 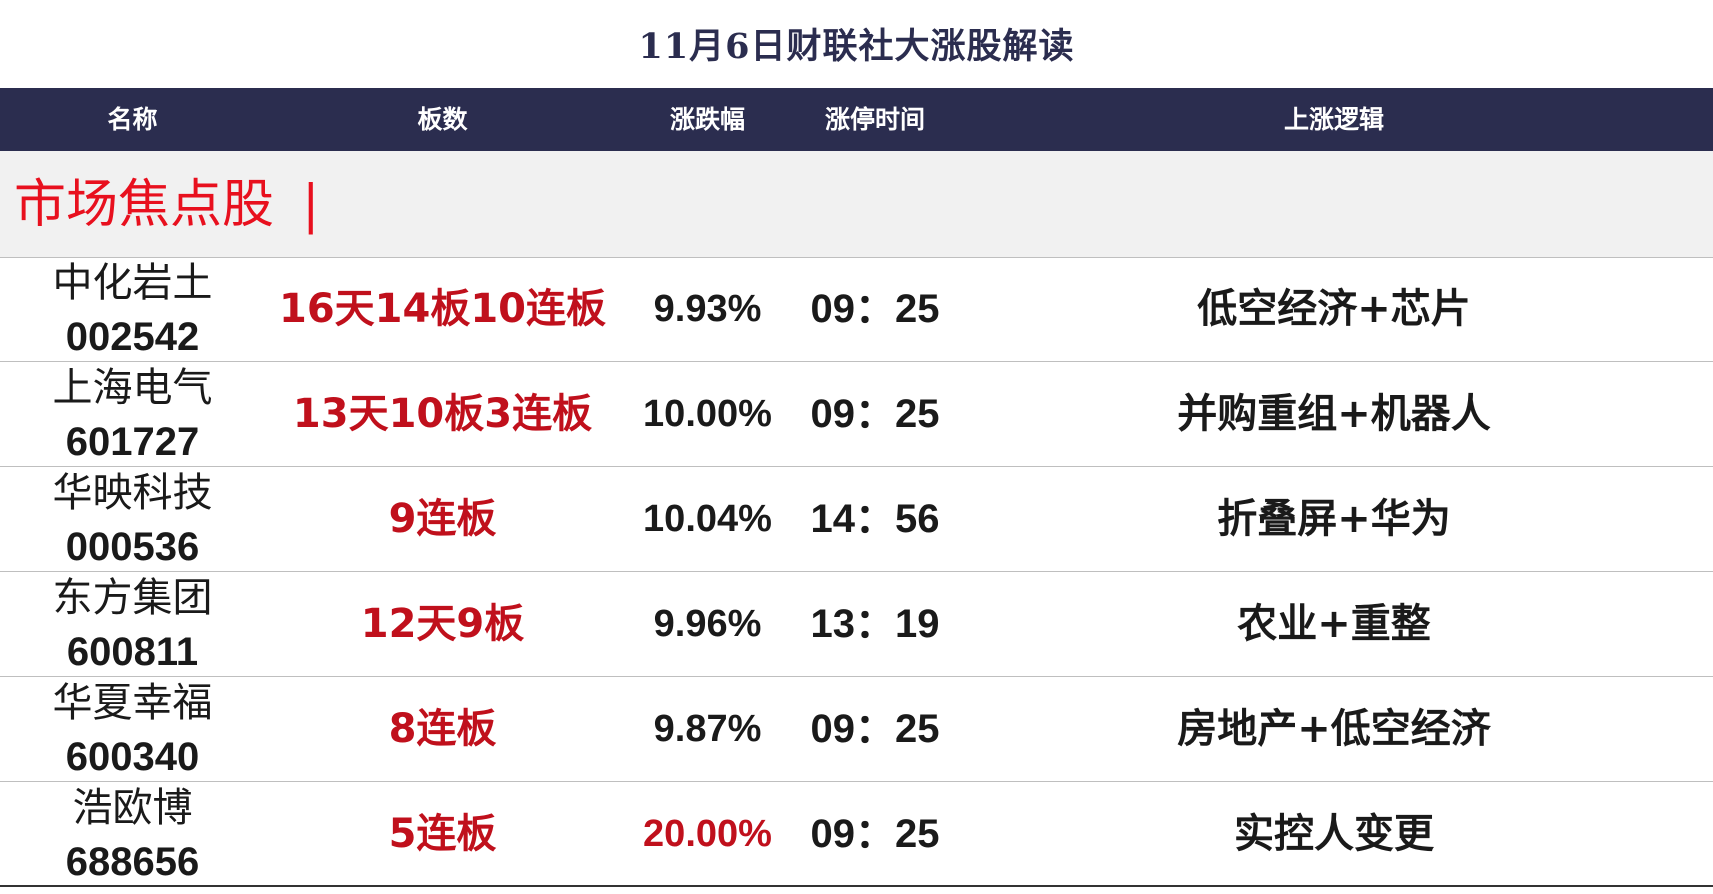 I want to click on table-row: 浩欧博 688656 5连板 20.00% 09：25 实控人变更, so click(x=856, y=834).